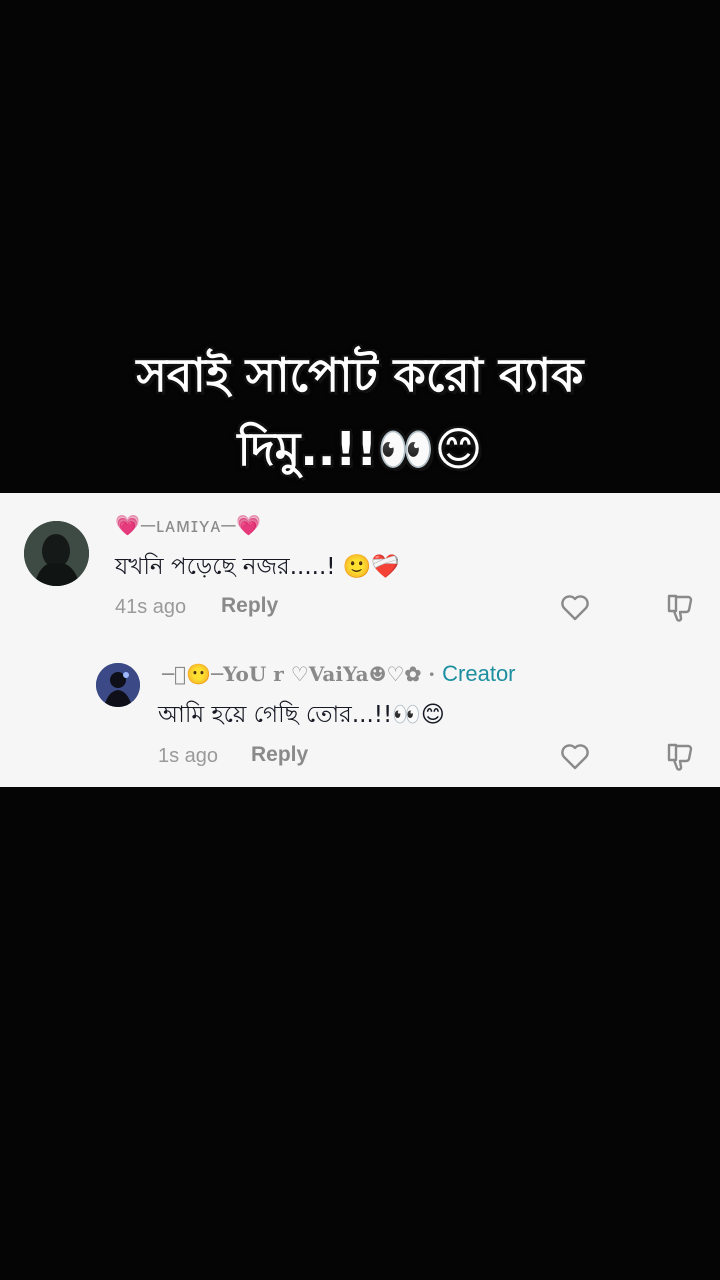 The image size is (720, 1280). What do you see at coordinates (258, 567) in the screenshot?
I see `comment-text: যখনি পড়েছে নজর.....! 🙂❤️‍🩹` at bounding box center [258, 567].